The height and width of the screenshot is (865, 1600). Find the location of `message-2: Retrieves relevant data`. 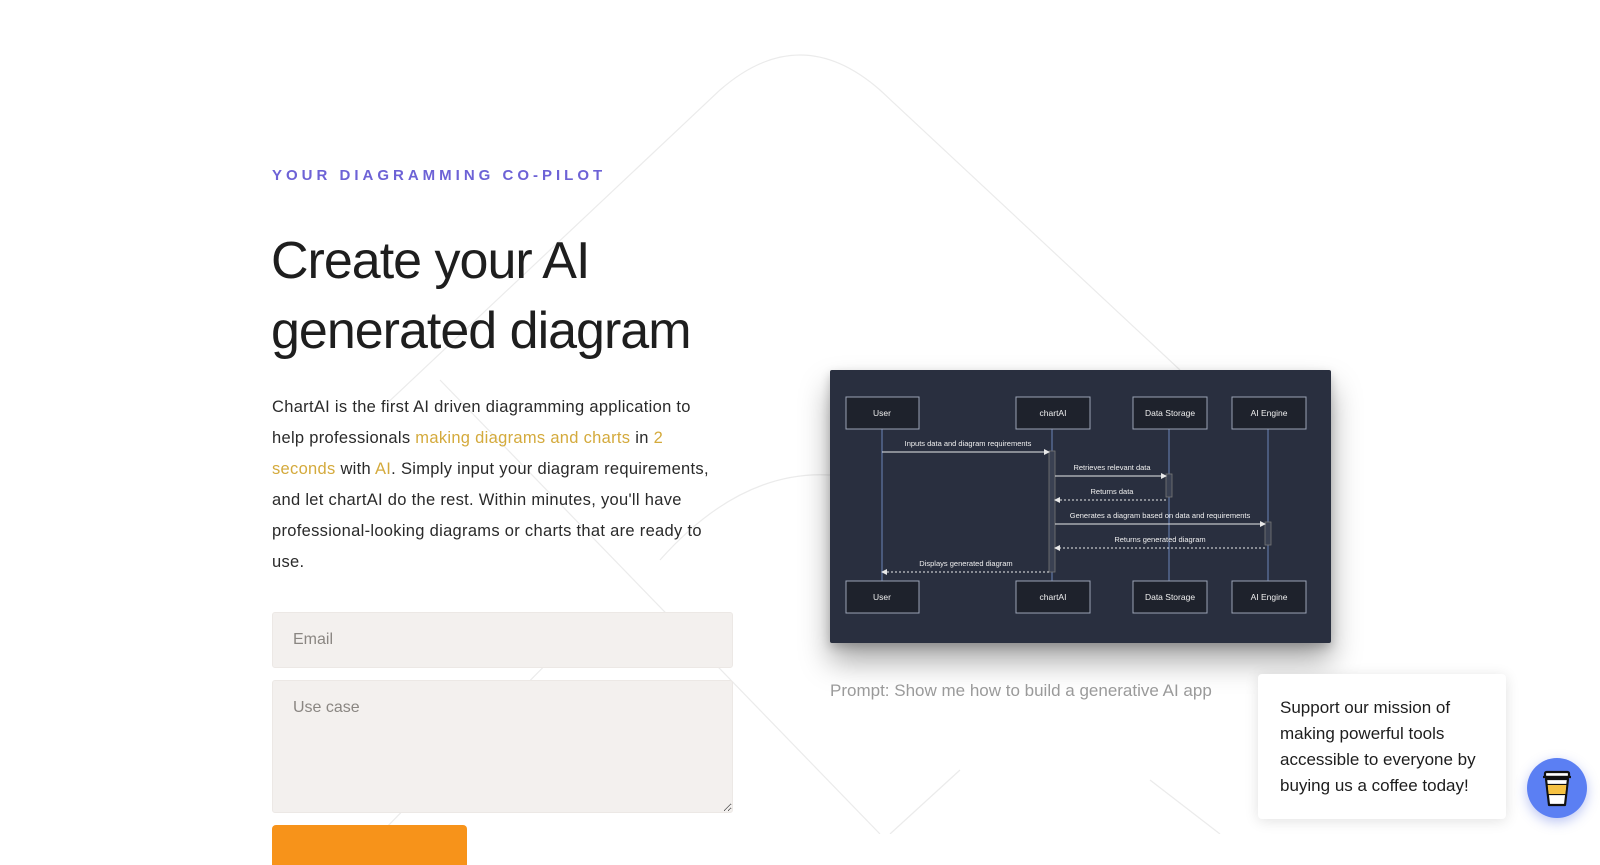

message-2: Retrieves relevant data is located at coordinates (1112, 467).